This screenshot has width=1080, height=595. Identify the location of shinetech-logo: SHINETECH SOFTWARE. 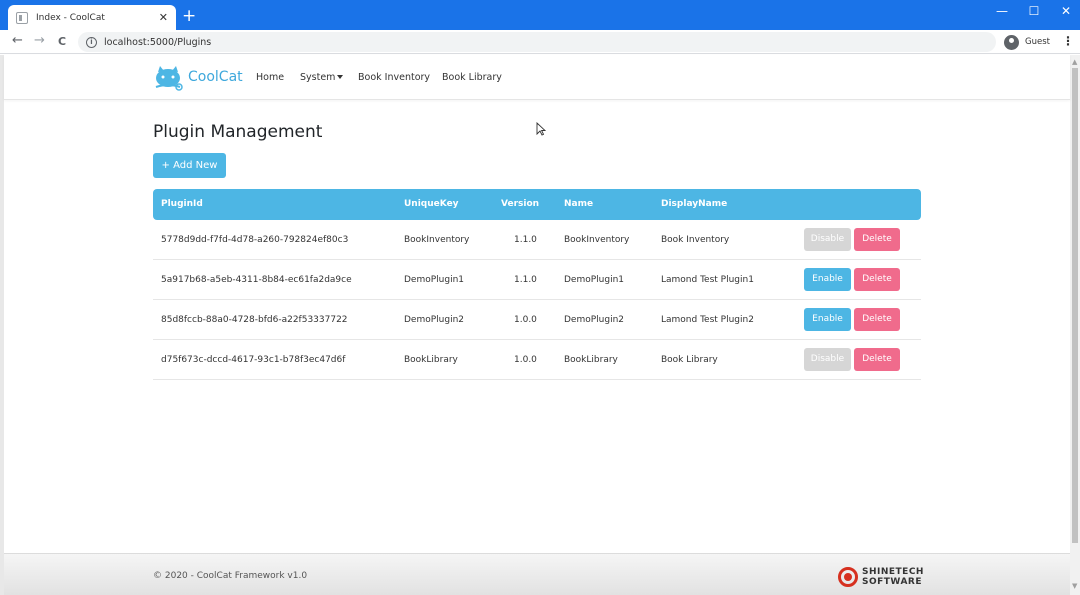
(881, 577).